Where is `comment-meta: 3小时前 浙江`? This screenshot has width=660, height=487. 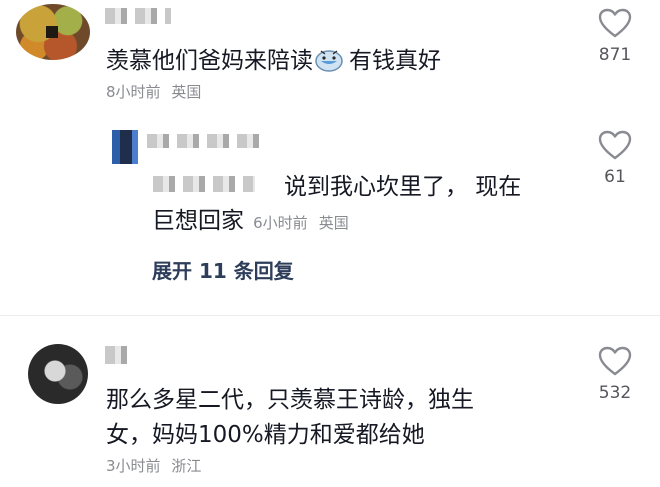 comment-meta: 3小时前 浙江 is located at coordinates (153, 466).